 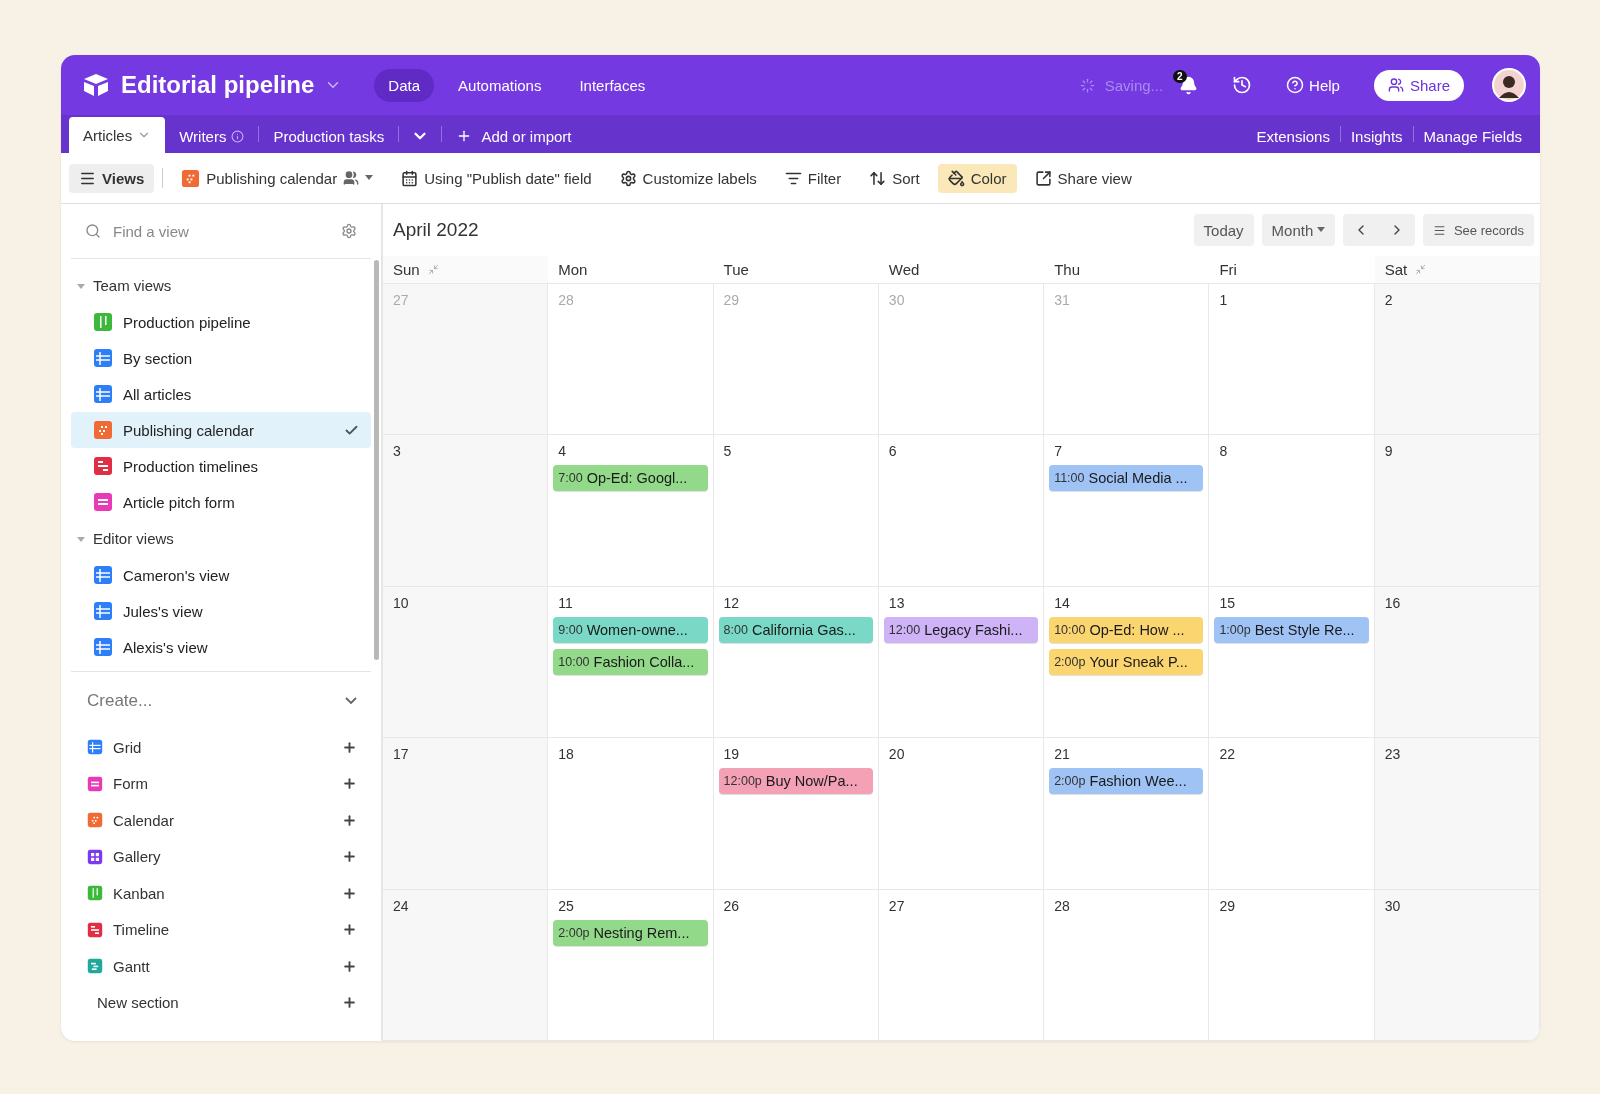 What do you see at coordinates (112, 178) in the screenshot?
I see `toolbar-button: Views` at bounding box center [112, 178].